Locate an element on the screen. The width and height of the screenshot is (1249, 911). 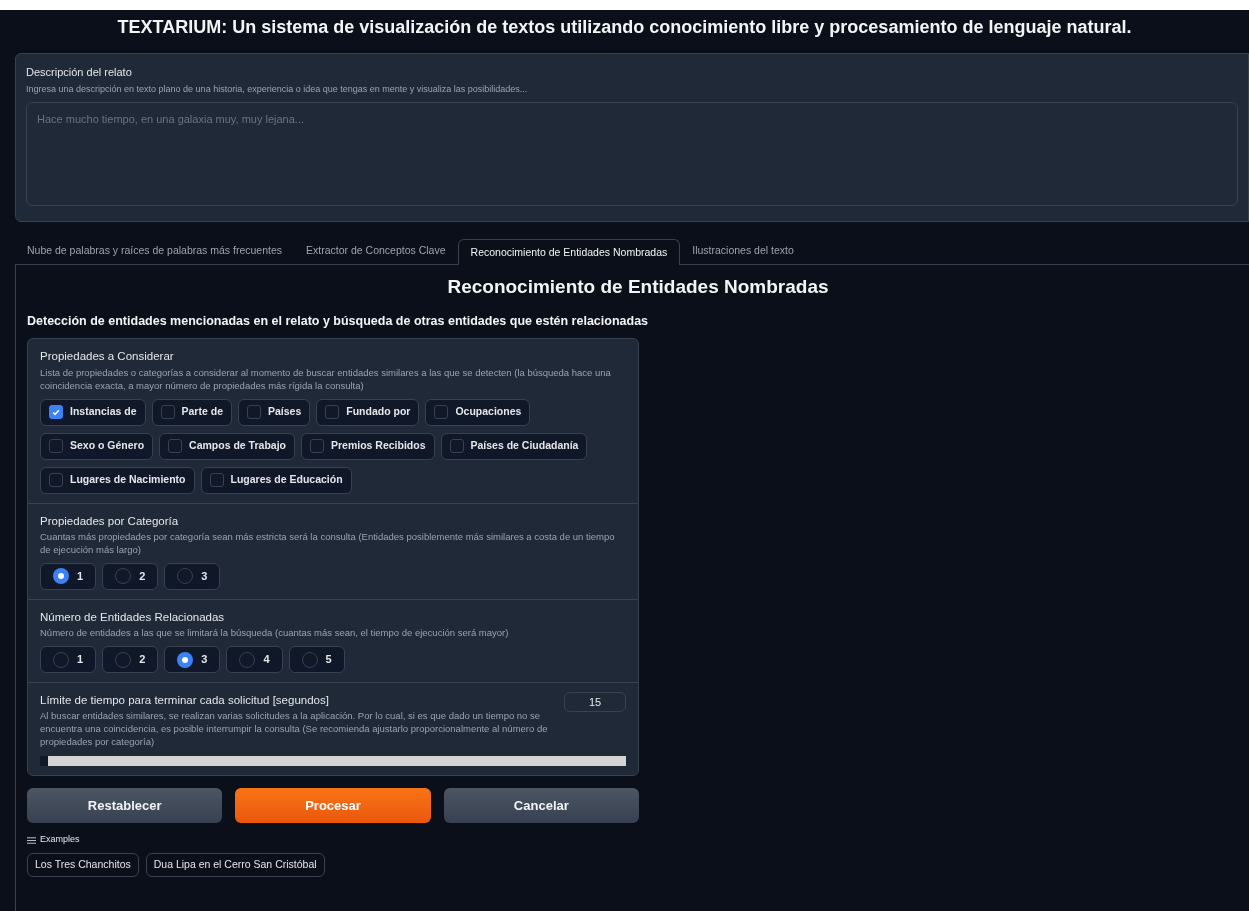
checkbox-option: Premios Recibidos is located at coordinates (367, 446).